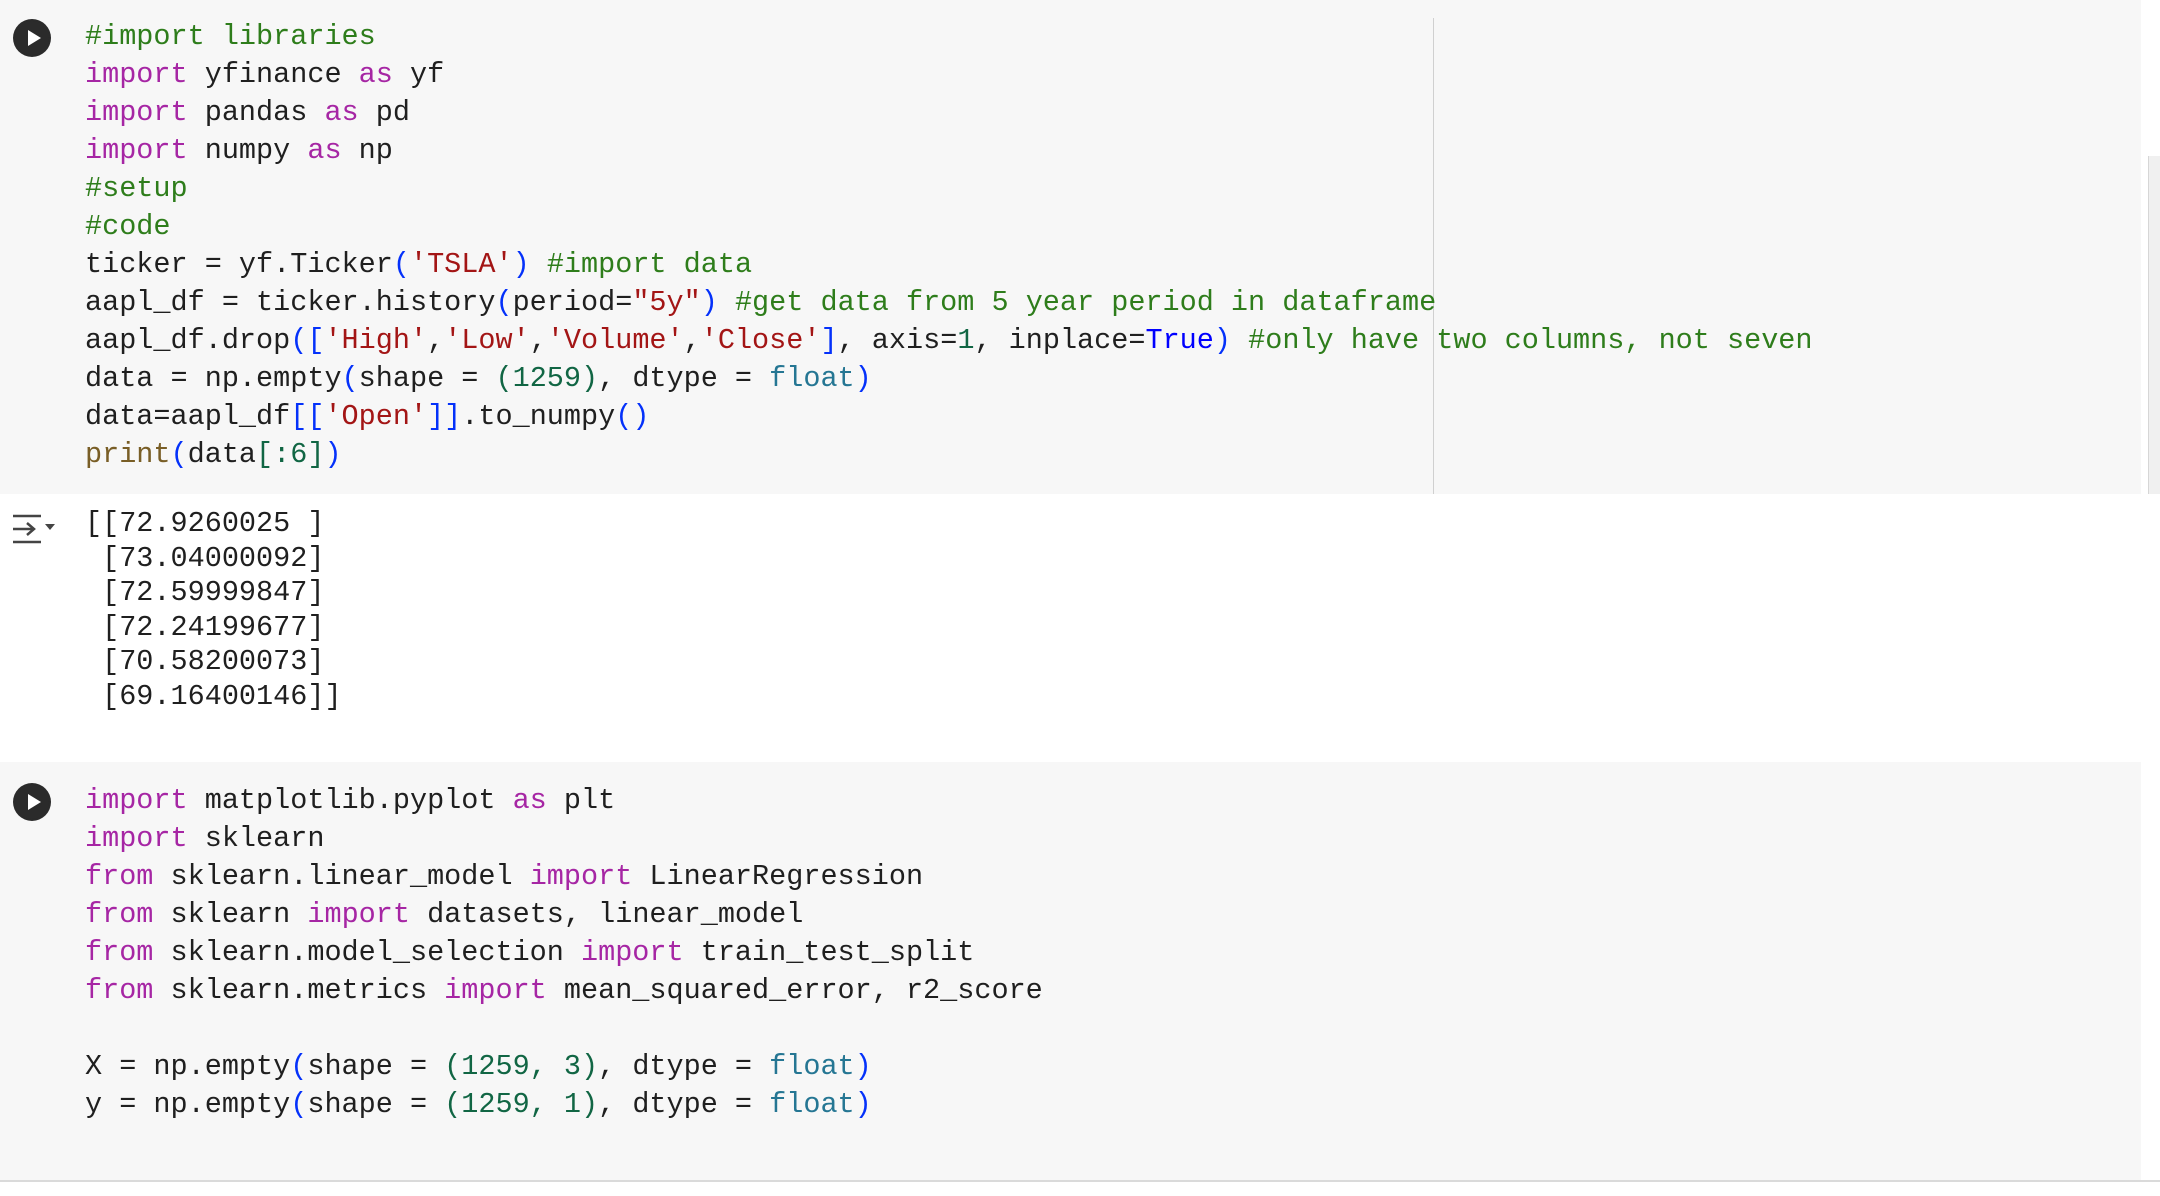  What do you see at coordinates (419, 264) in the screenshot?
I see `code-line: ticker = yf.Ticker('TSLA') #import data` at bounding box center [419, 264].